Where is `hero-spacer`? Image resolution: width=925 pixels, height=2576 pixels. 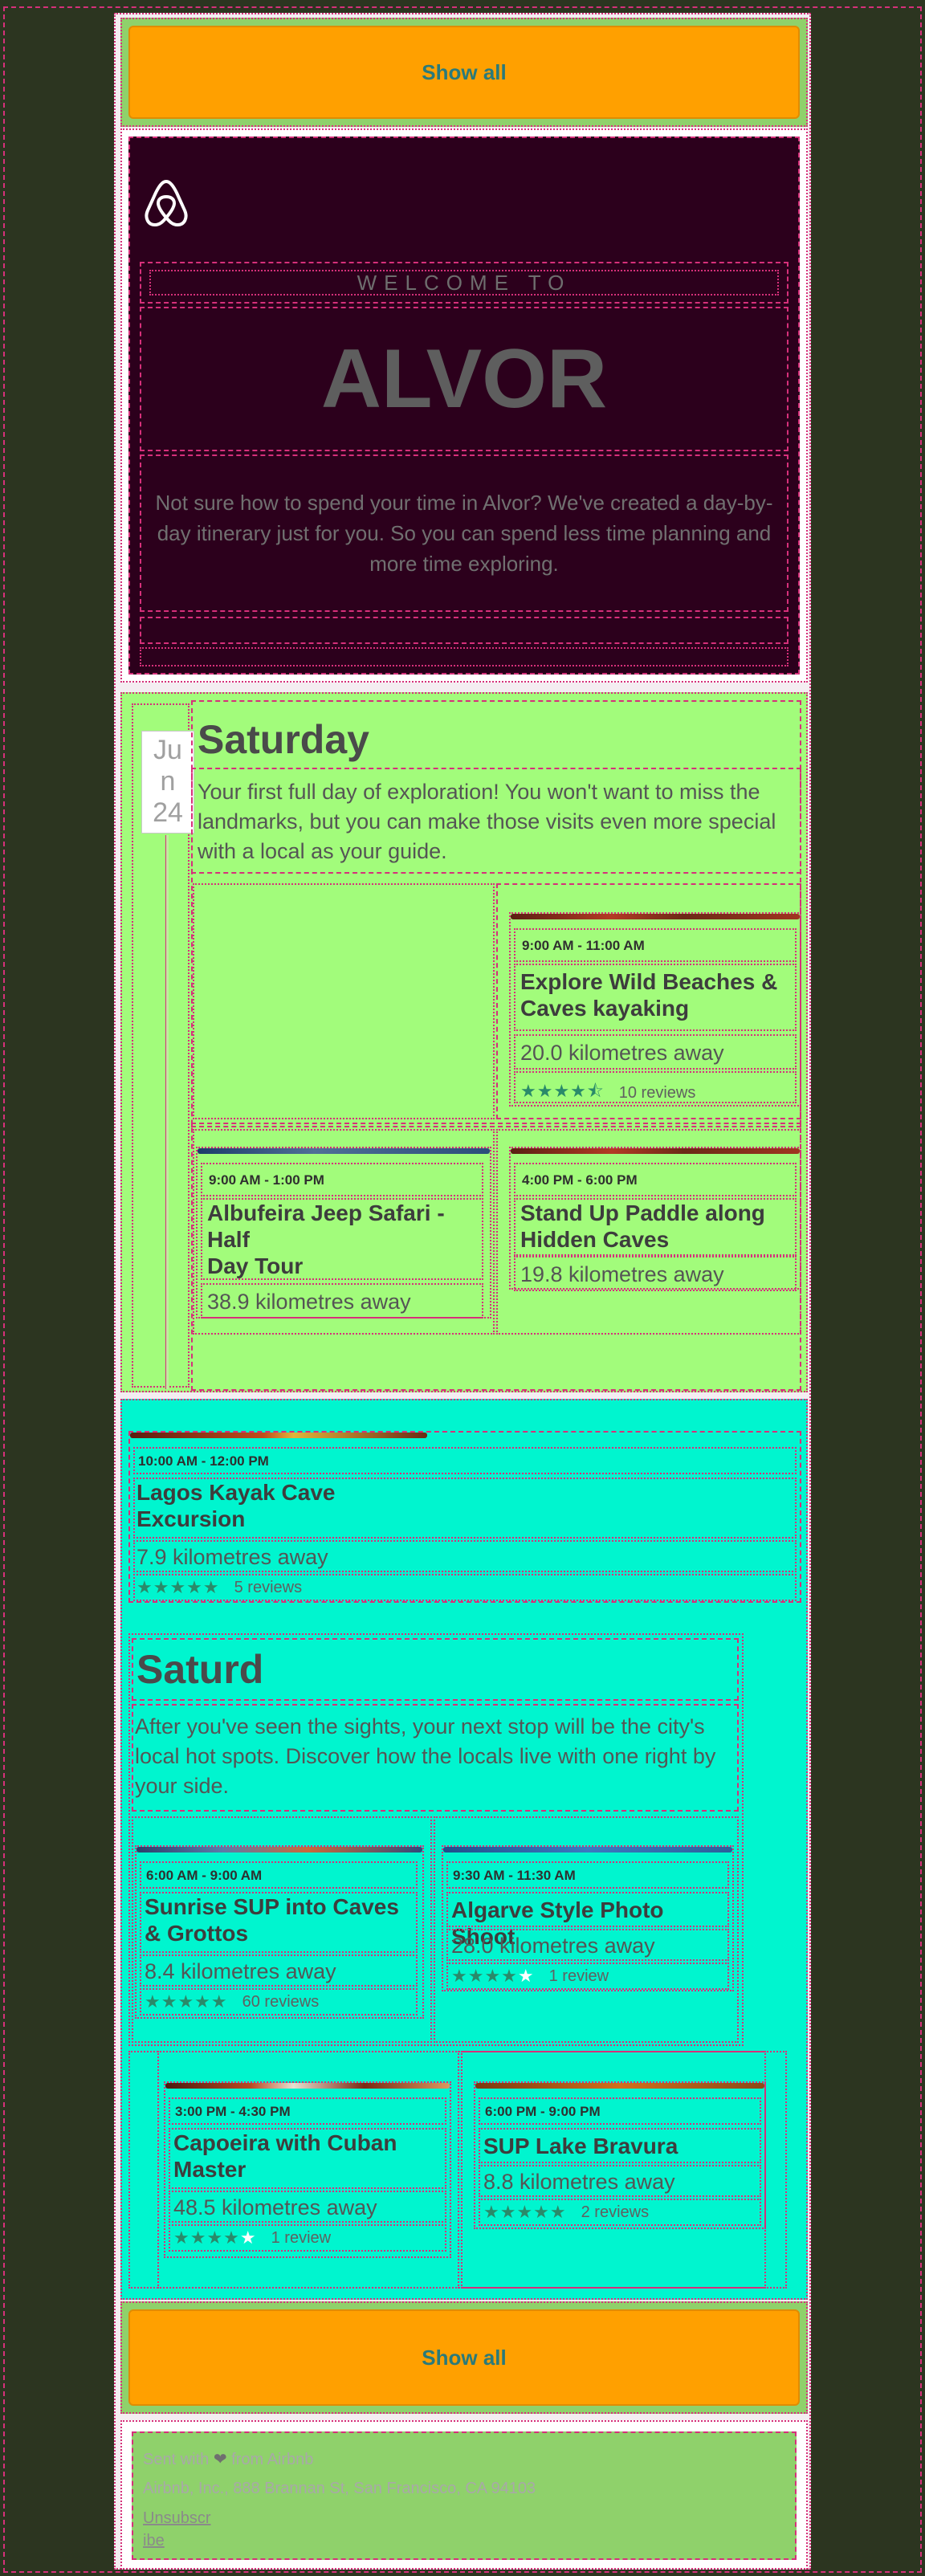
hero-spacer is located at coordinates (464, 630).